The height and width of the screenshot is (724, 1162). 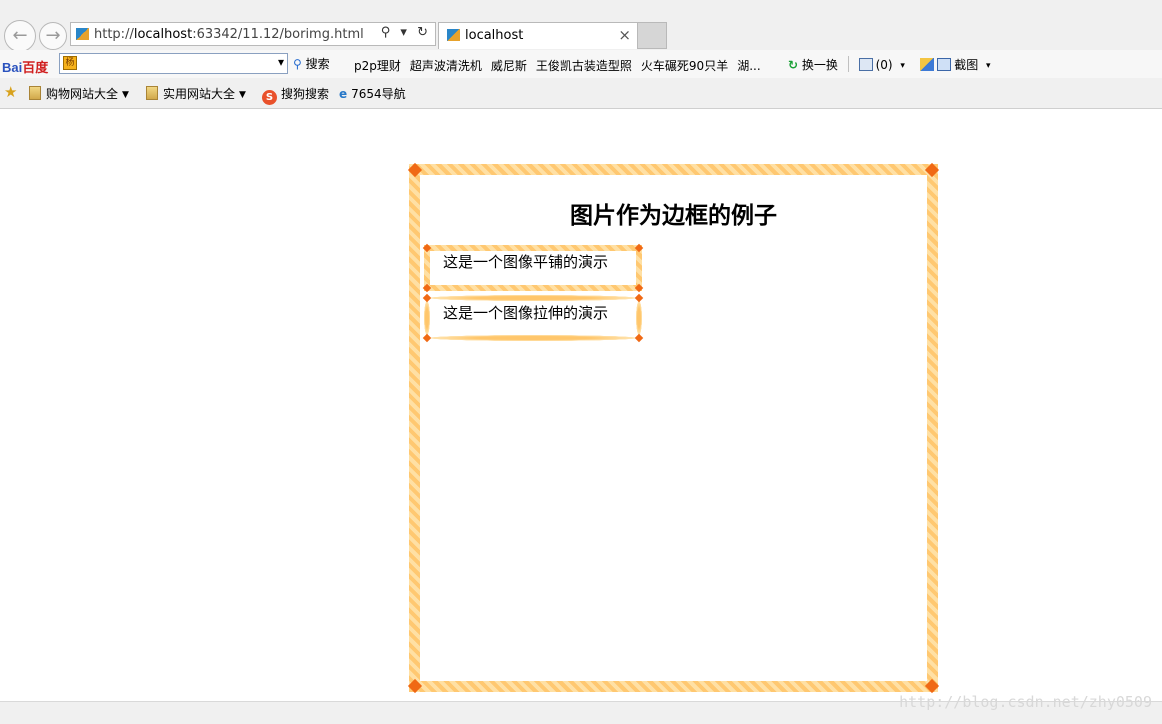 What do you see at coordinates (652, 35) in the screenshot?
I see `new-tab-button` at bounding box center [652, 35].